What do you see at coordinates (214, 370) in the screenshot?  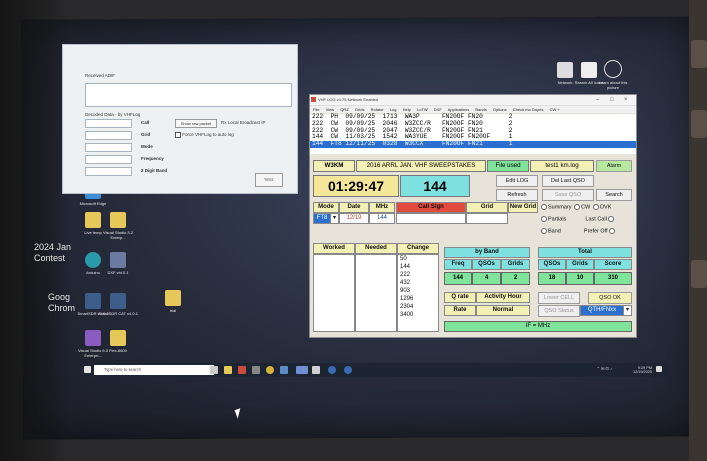 I see `task-view-icon` at bounding box center [214, 370].